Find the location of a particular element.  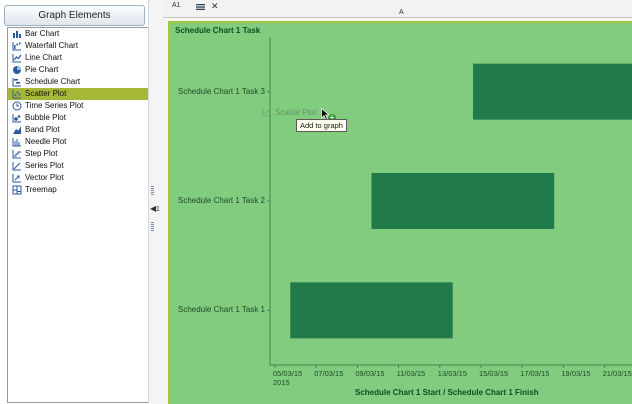

band-plot-icon is located at coordinates (17, 130).